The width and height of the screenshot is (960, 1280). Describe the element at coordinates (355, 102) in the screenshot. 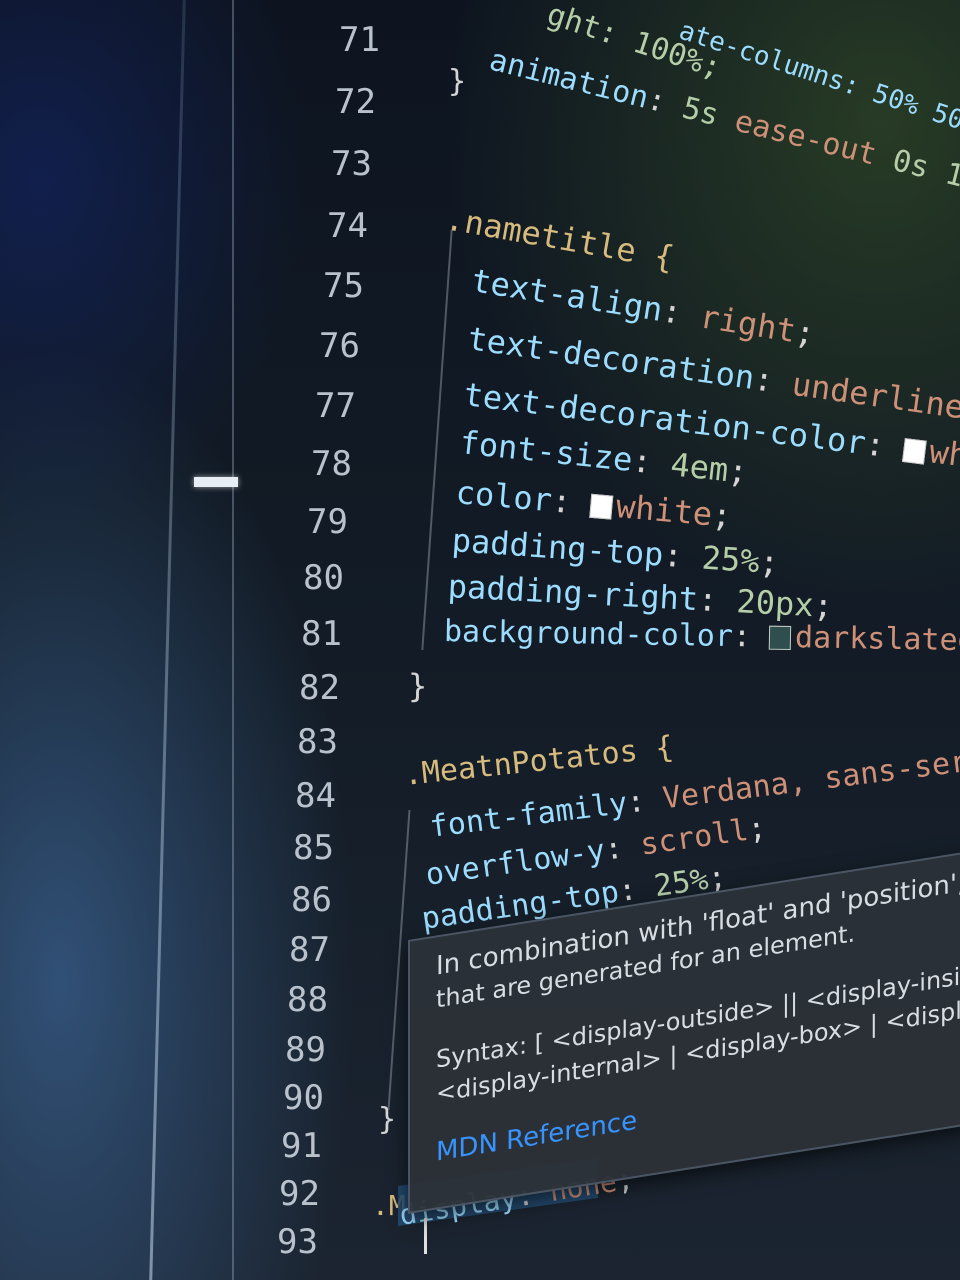

I see `line-number: 72` at that location.